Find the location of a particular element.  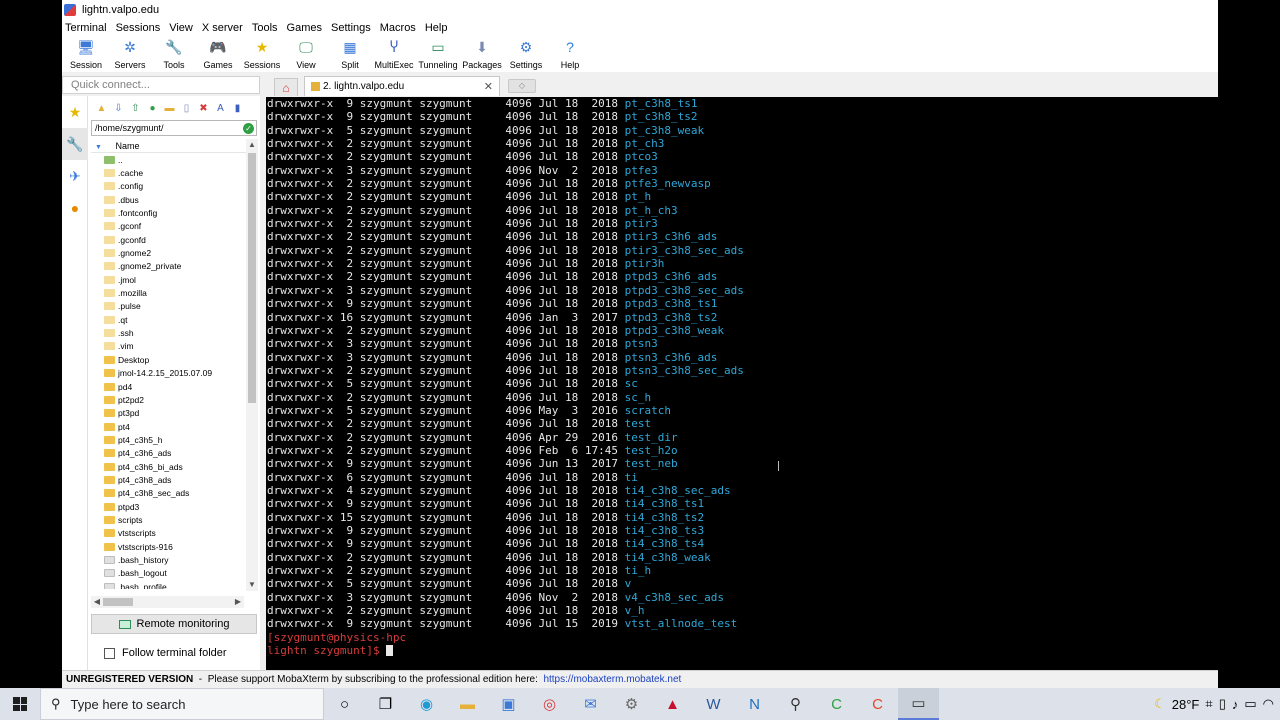

toolbar-multiexec-button: Ⴤ MultiExec is located at coordinates (394, 54).